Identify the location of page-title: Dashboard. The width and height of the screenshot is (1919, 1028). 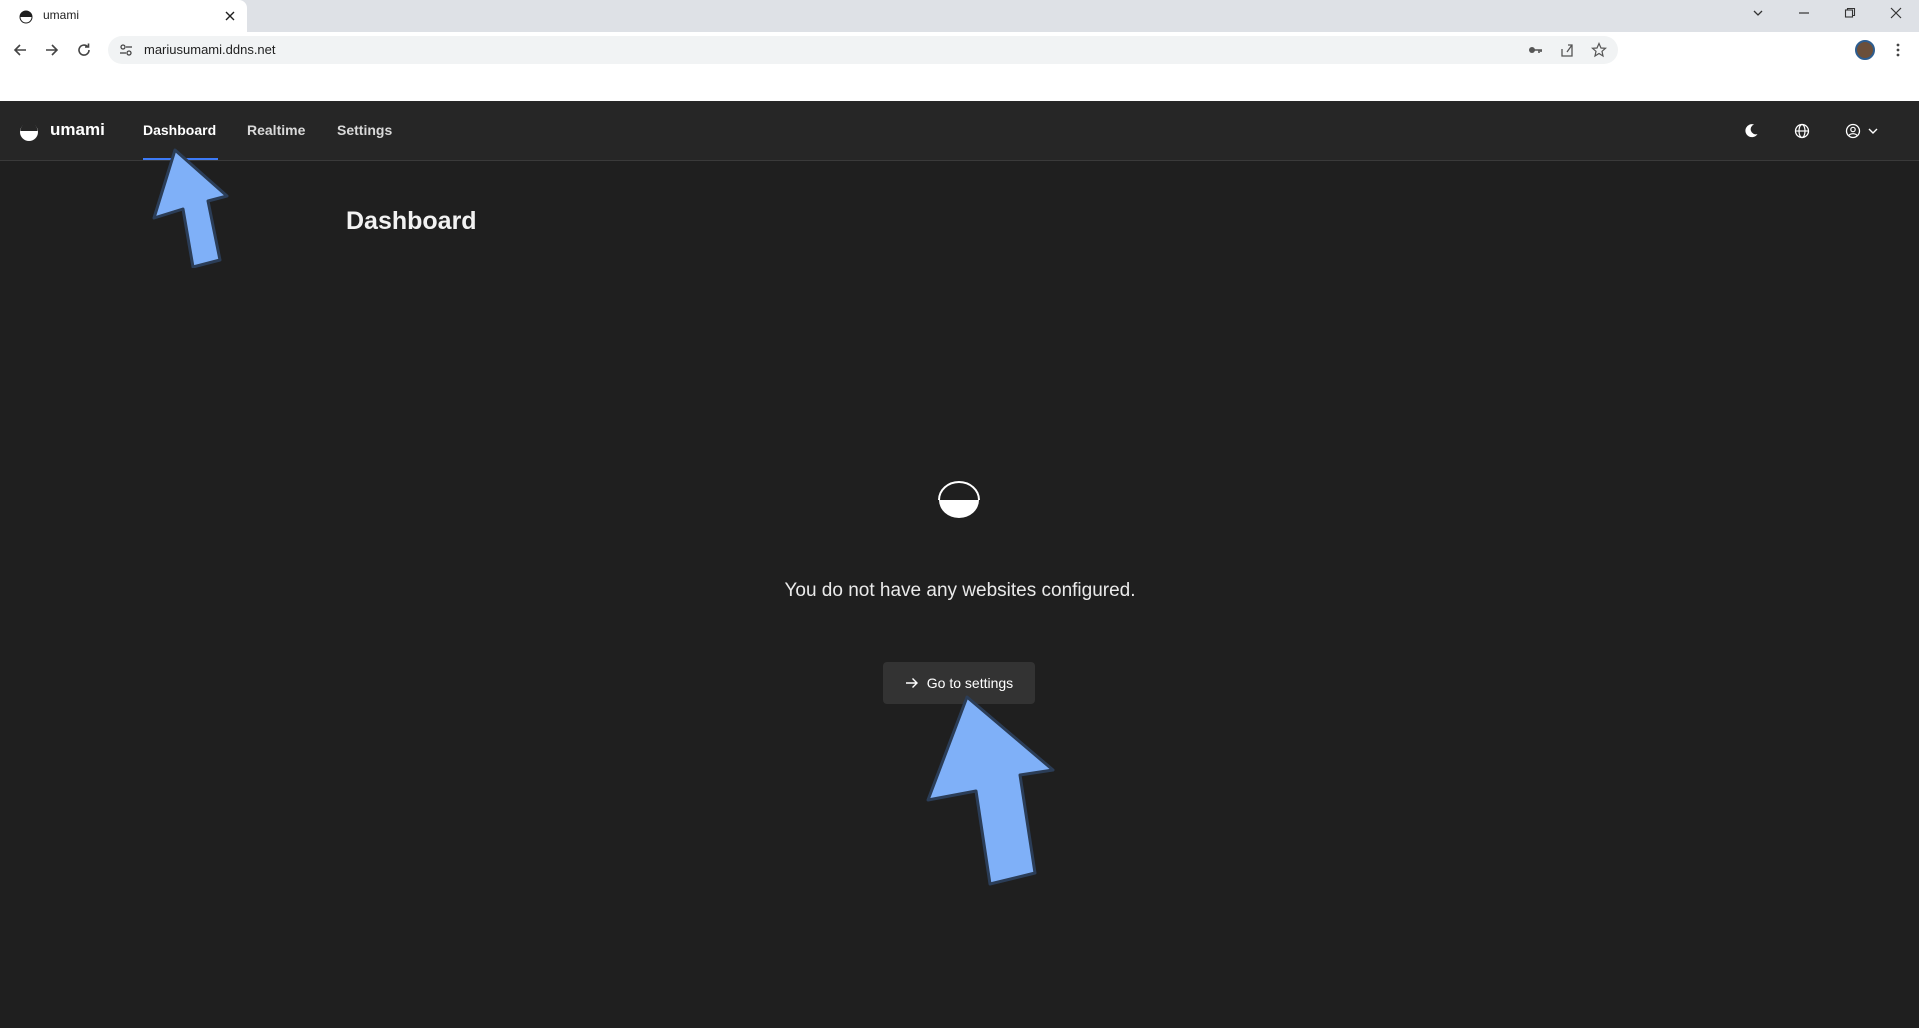
(411, 221).